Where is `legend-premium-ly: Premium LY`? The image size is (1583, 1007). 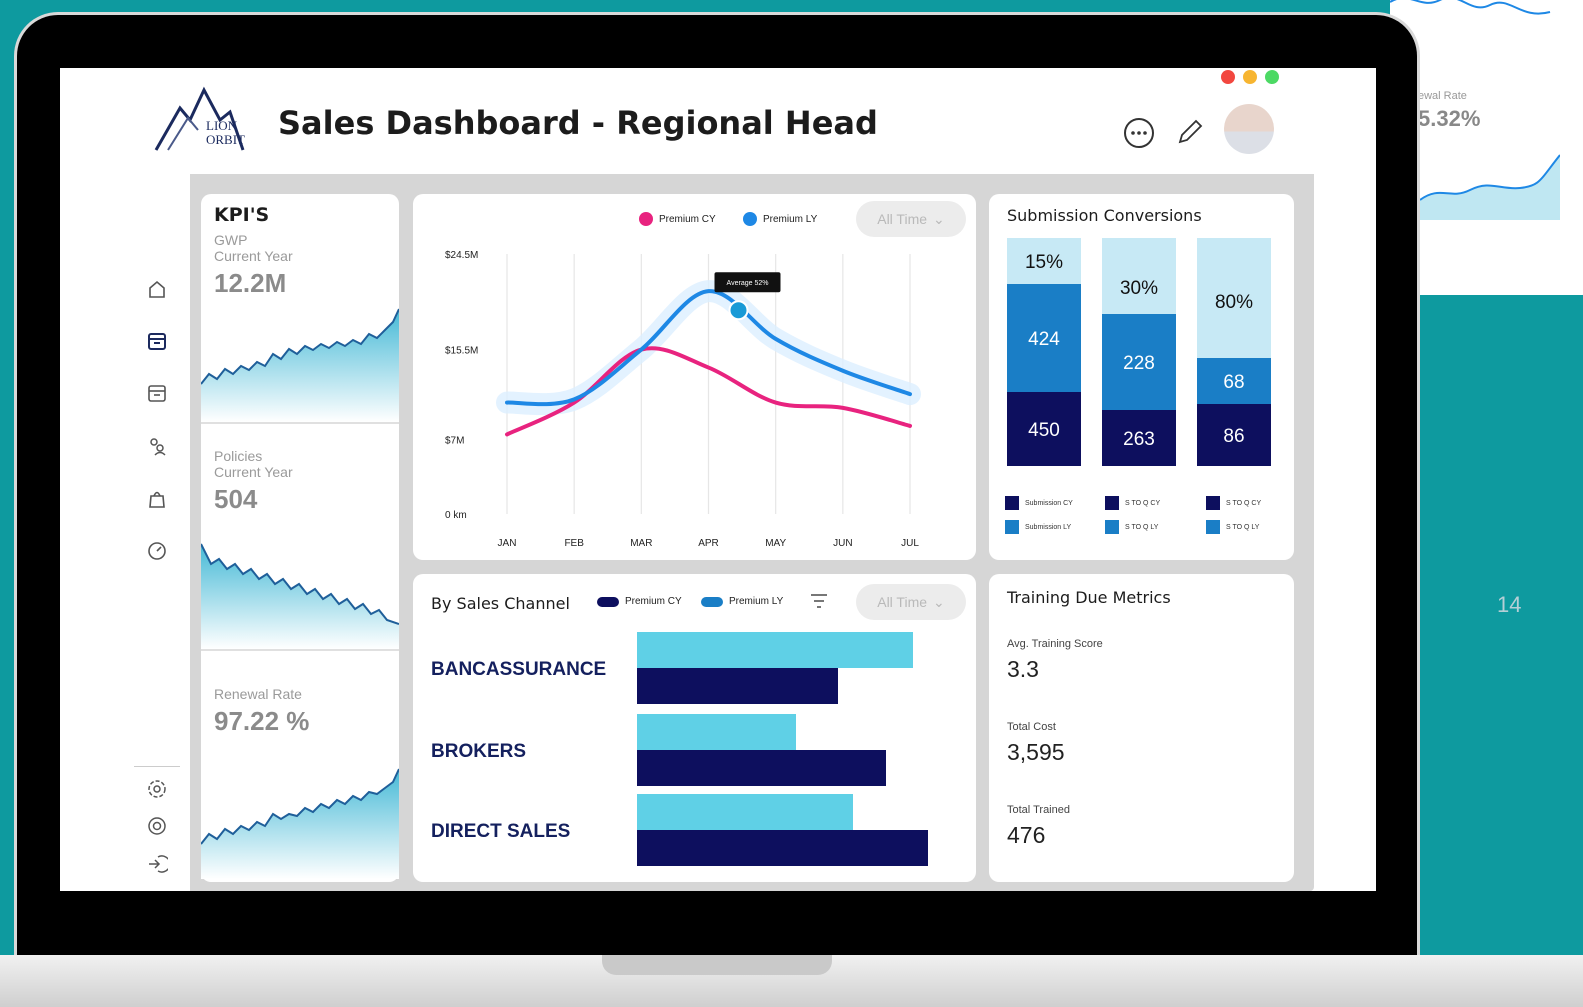
legend-premium-ly: Premium LY is located at coordinates (780, 219).